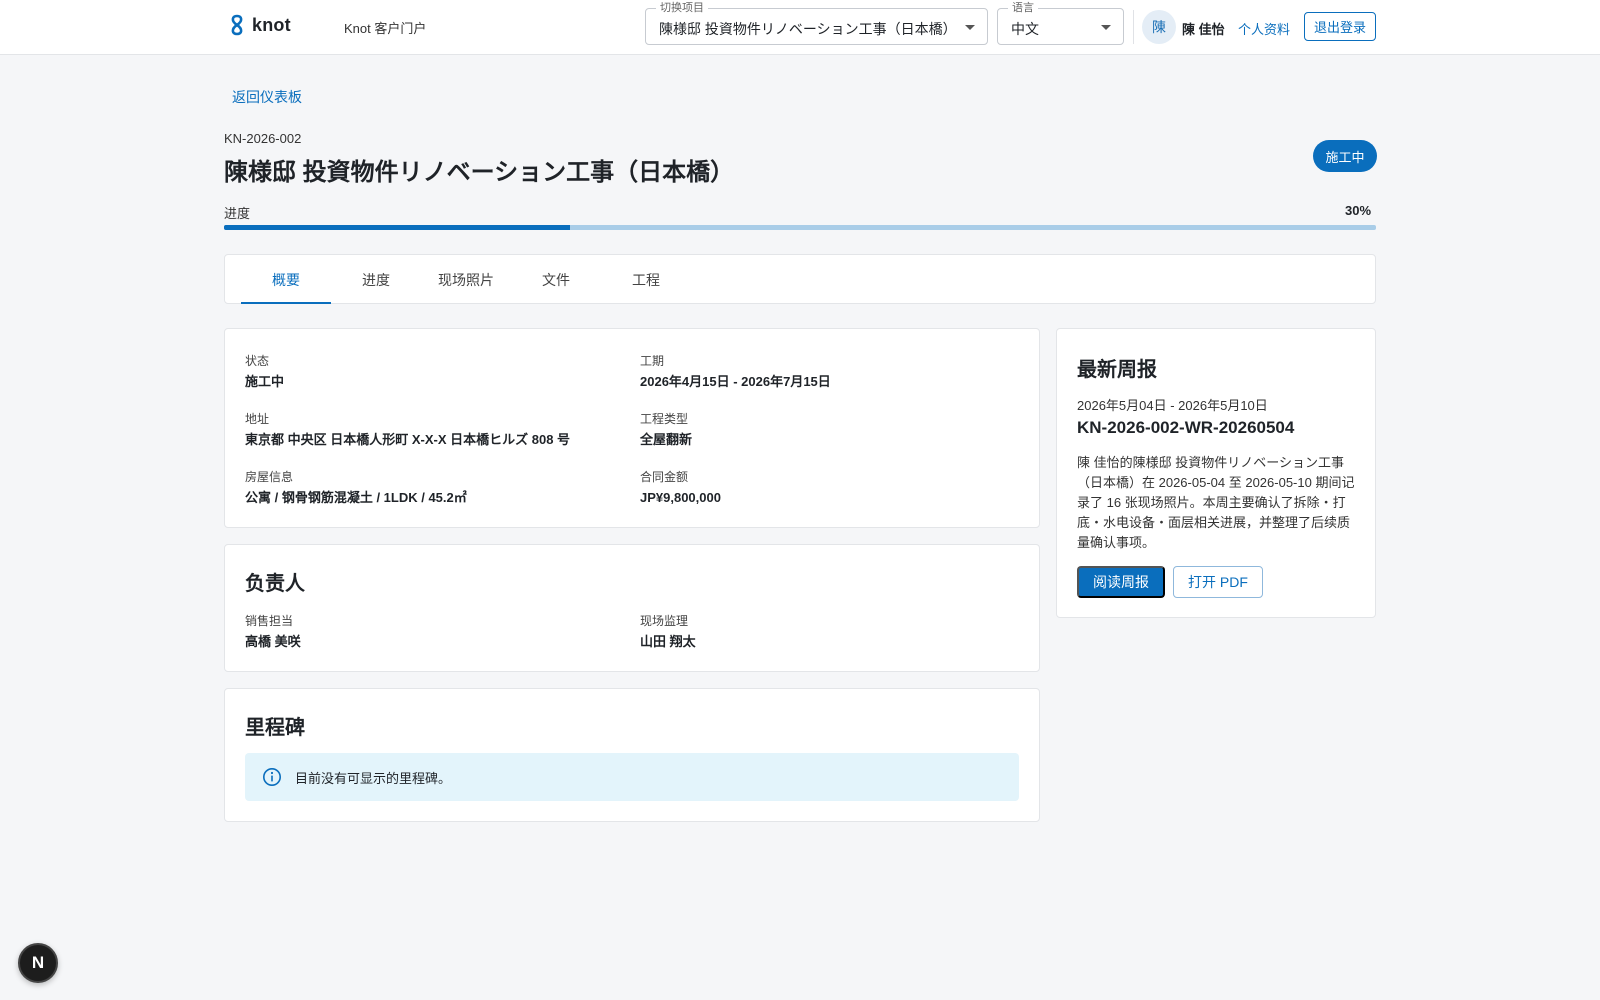 This screenshot has height=1000, width=1600. Describe the element at coordinates (1218, 582) in the screenshot. I see `open-pdf-button: 打开 PDF` at that location.